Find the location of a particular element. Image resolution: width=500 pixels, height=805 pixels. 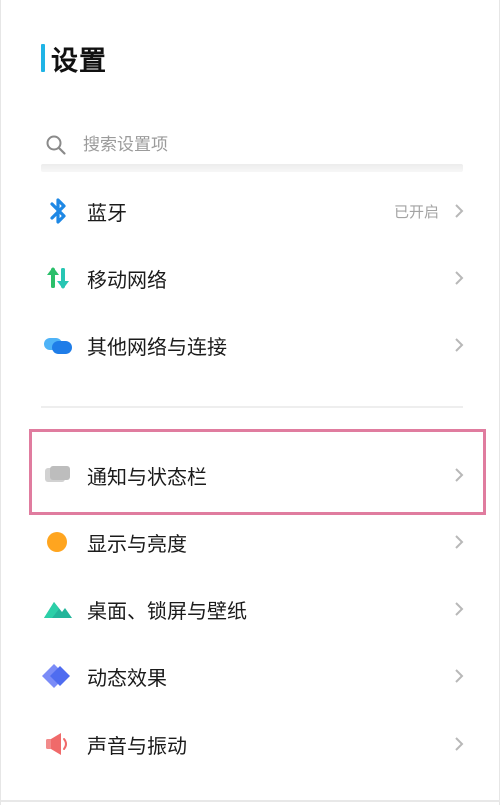

bottom-divider is located at coordinates (250, 801).